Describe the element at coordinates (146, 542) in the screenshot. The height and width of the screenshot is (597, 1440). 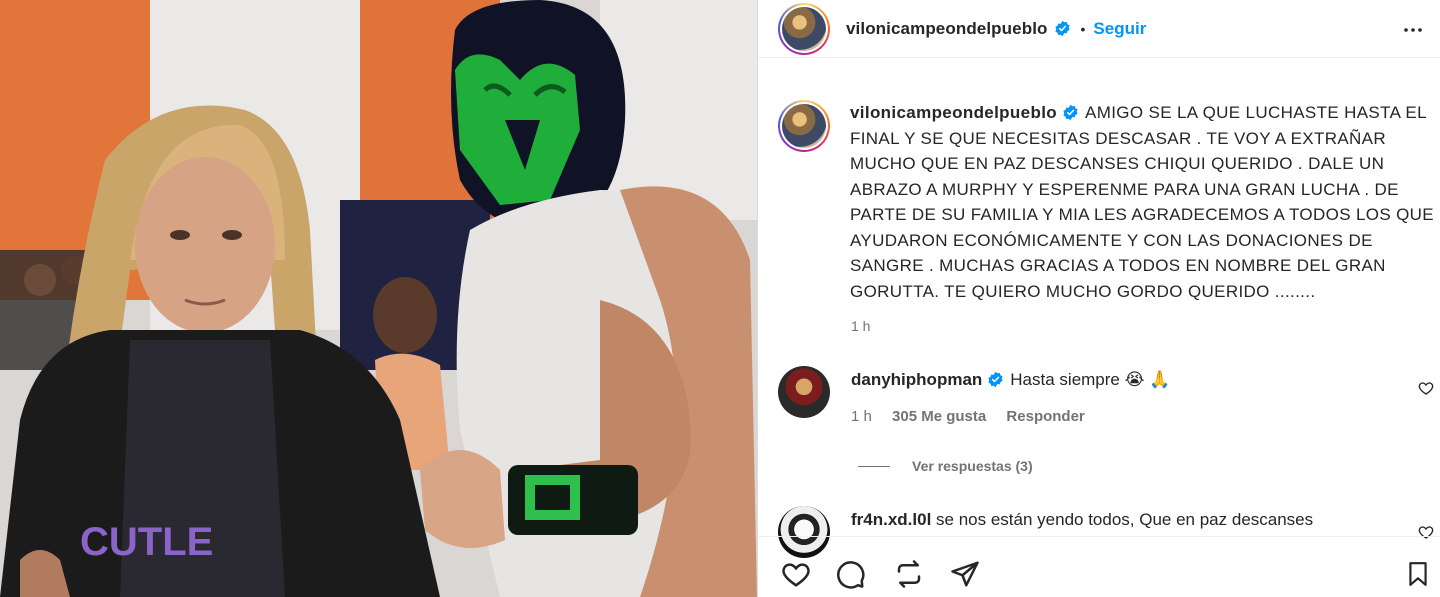
I see `svg-text: CUTLE` at that location.